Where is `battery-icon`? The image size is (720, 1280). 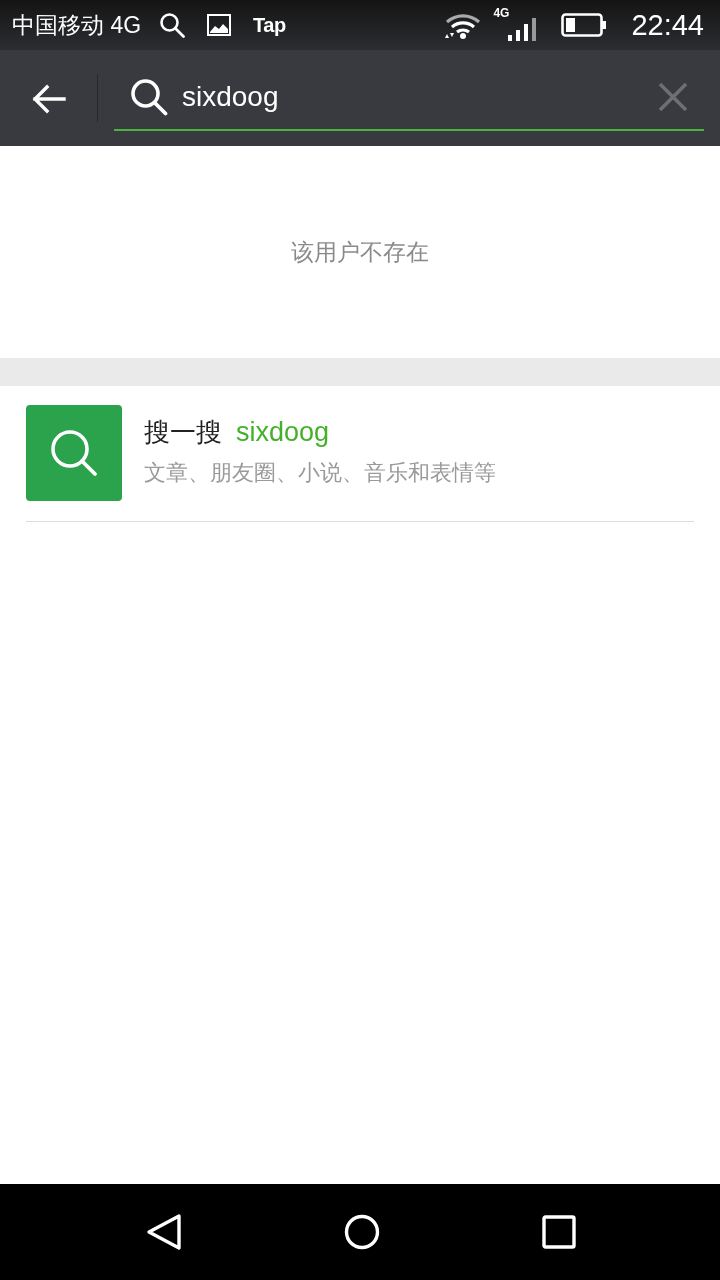 battery-icon is located at coordinates (584, 25).